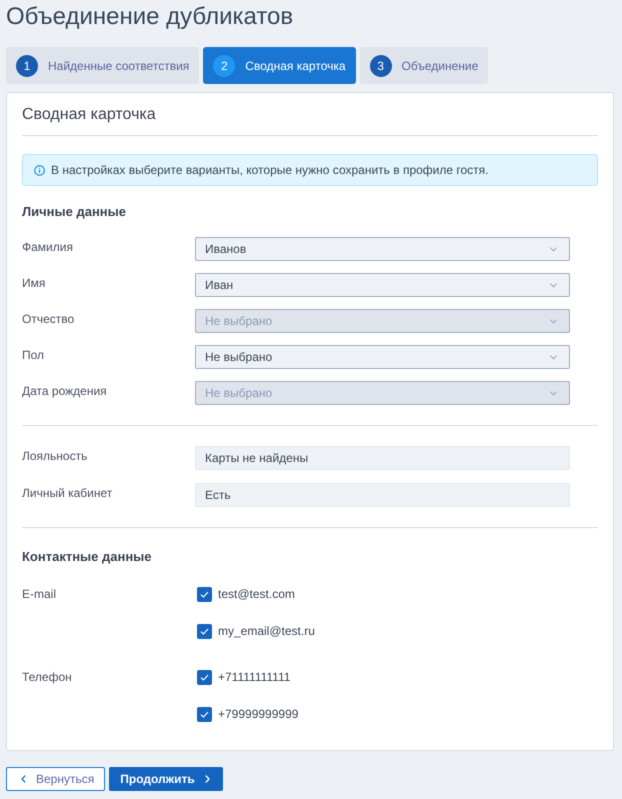  Describe the element at coordinates (48, 319) in the screenshot. I see `field-label: Отчество` at that location.